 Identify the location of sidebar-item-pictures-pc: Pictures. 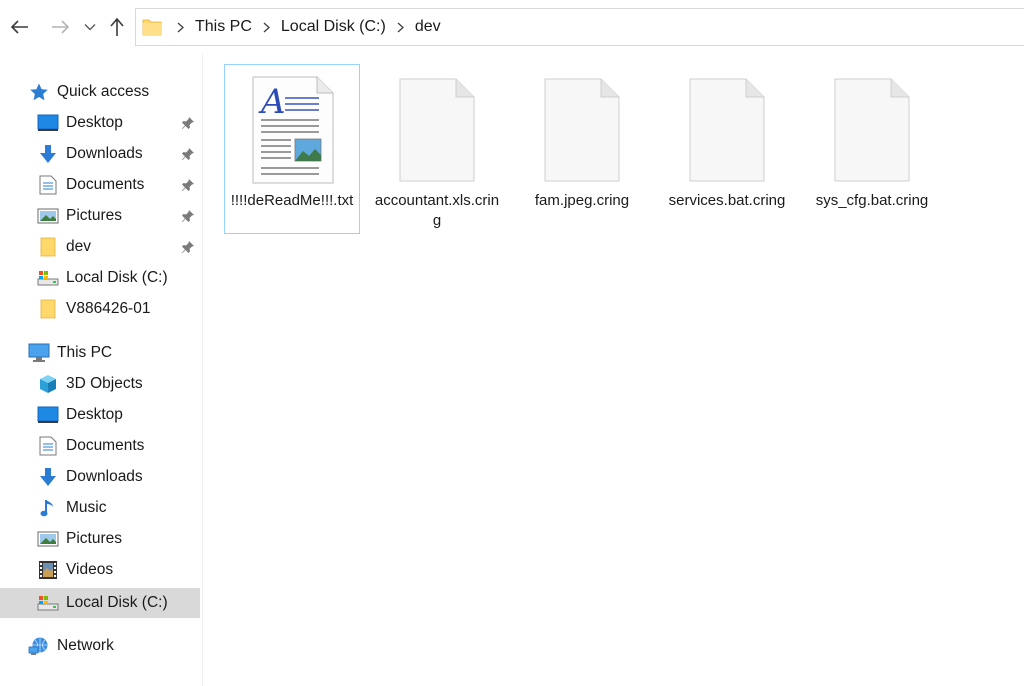
(100, 539).